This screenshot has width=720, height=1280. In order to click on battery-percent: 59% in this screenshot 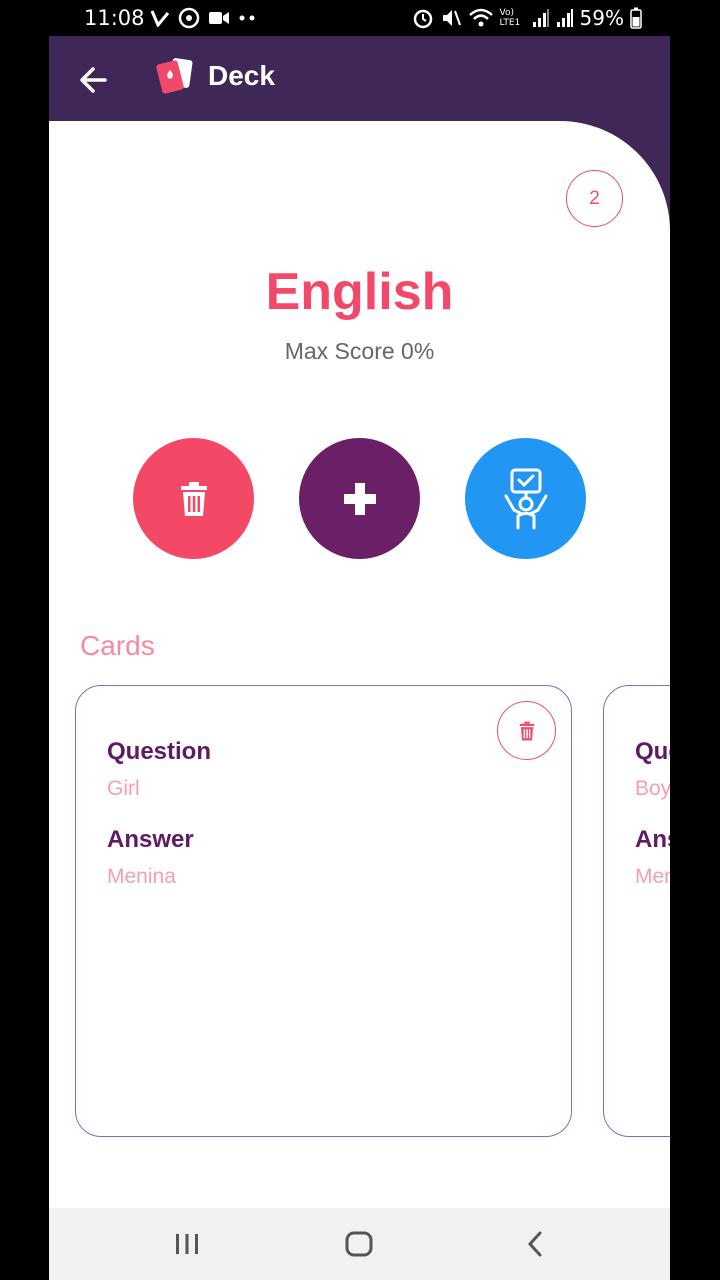, I will do `click(601, 18)`.